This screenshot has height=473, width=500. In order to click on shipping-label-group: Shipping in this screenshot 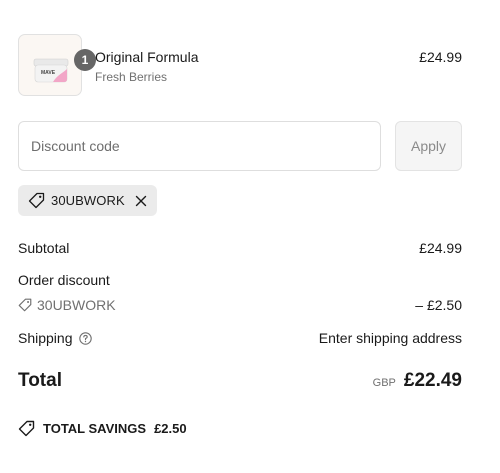, I will do `click(55, 338)`.